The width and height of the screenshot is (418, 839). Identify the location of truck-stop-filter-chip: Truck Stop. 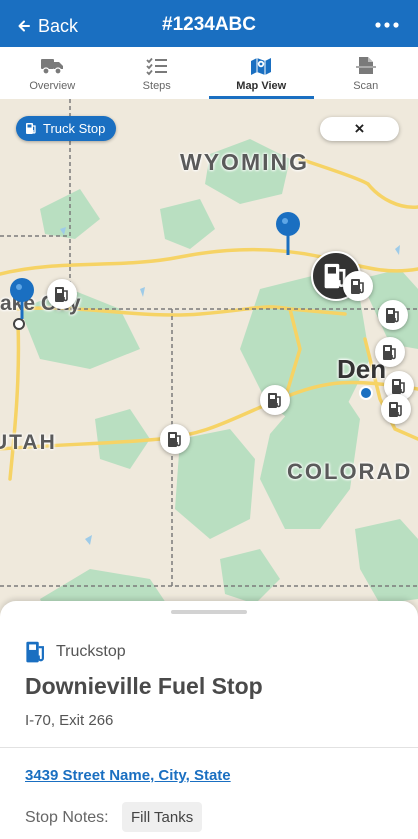
(66, 128).